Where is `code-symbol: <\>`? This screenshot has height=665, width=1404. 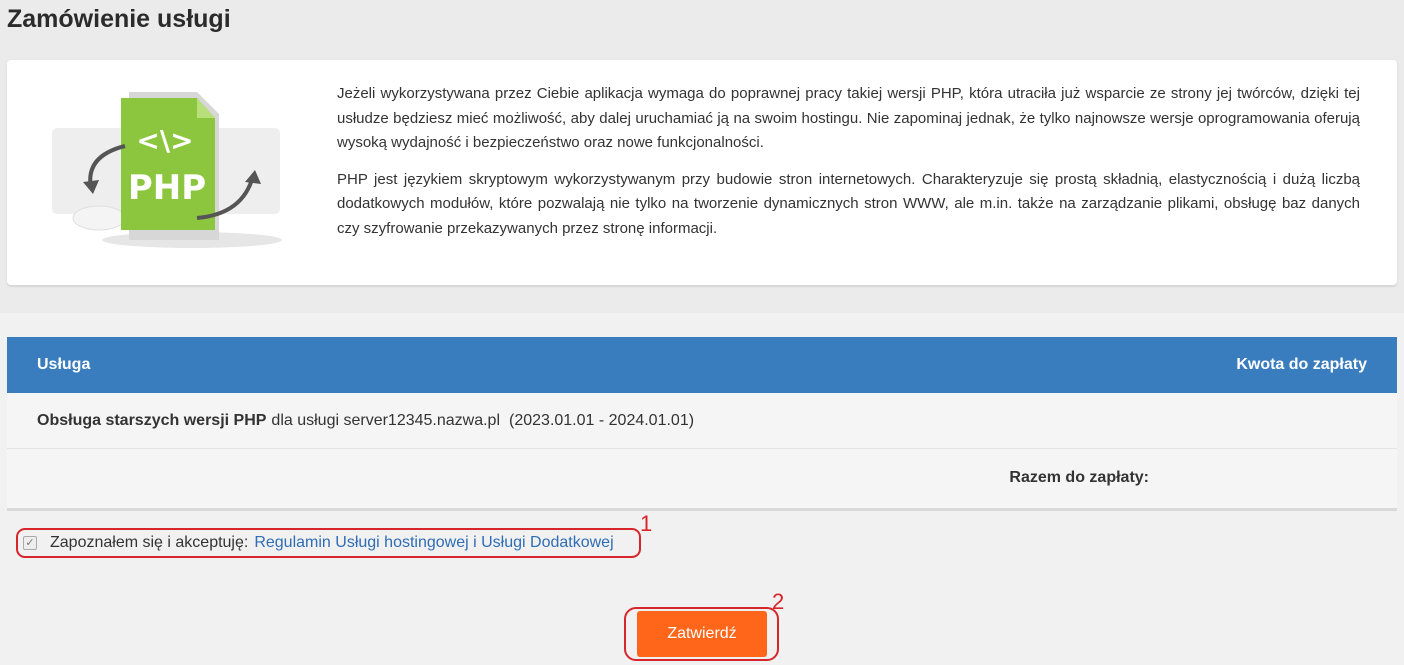
code-symbol: <\> is located at coordinates (164, 140).